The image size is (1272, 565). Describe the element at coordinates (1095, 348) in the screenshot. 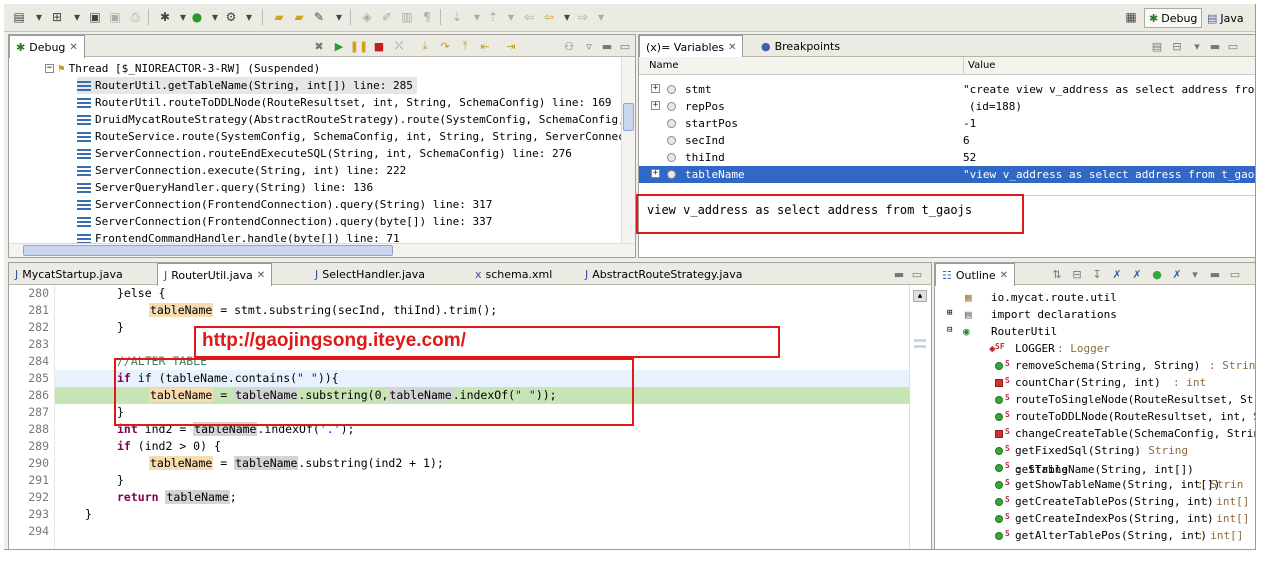

I see `outline-field: ◆ SF LOGGER : Logger` at that location.